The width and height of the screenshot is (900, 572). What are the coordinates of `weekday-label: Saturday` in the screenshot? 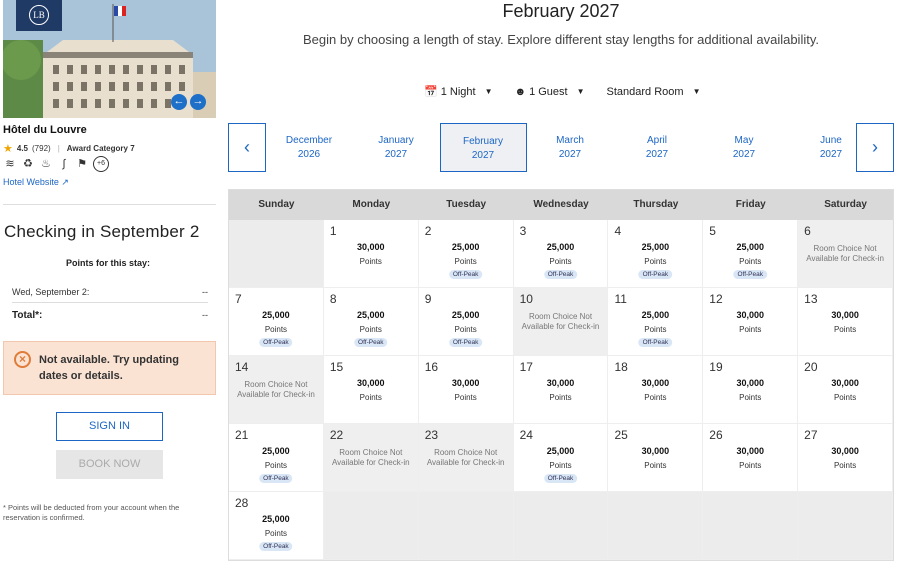 It's located at (845, 204).